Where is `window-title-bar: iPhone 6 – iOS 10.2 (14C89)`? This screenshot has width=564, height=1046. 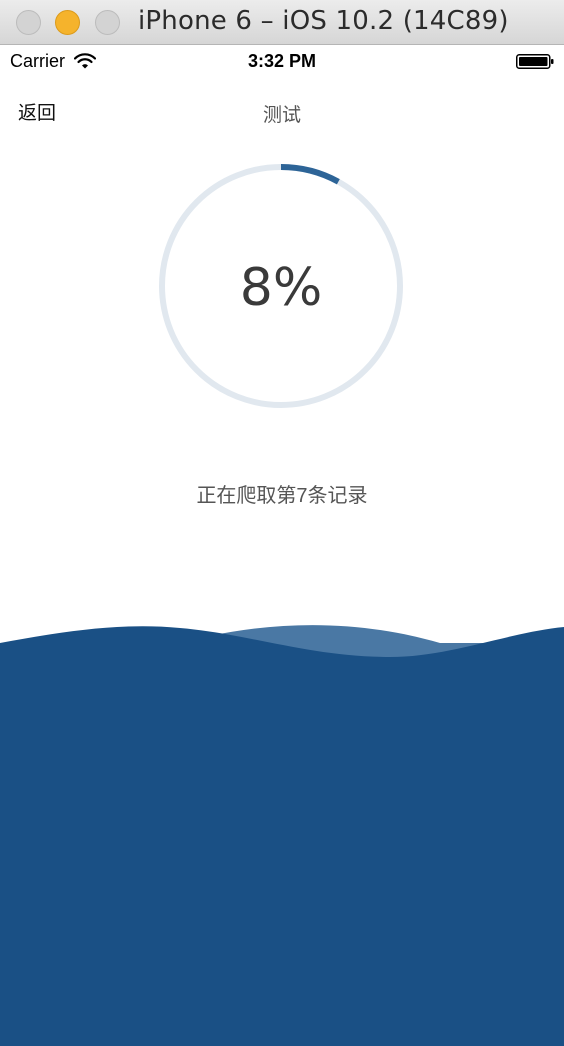
window-title-bar: iPhone 6 – iOS 10.2 (14C89) is located at coordinates (282, 22).